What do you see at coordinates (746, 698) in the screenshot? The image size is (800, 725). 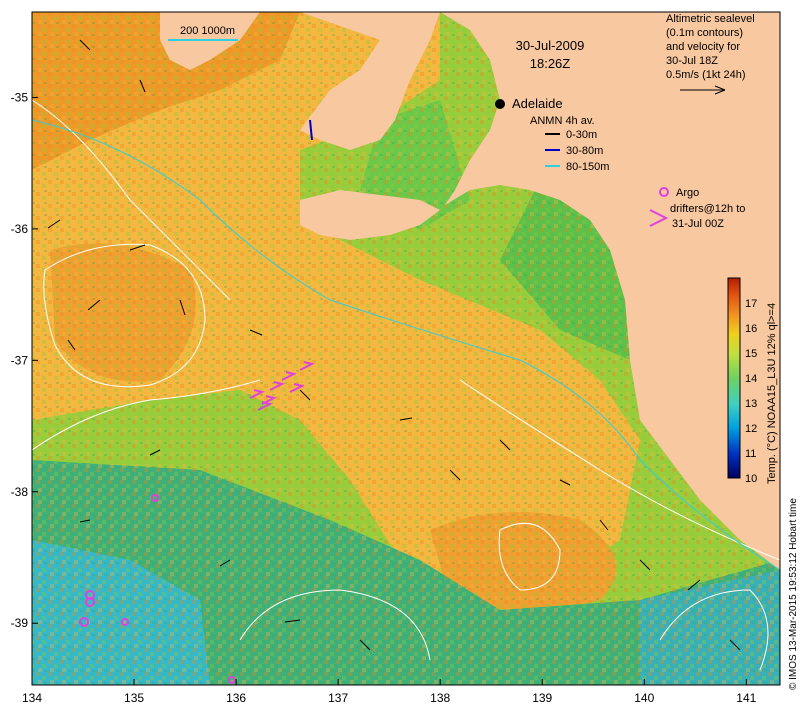 I see `x-tick-label: 141` at bounding box center [746, 698].